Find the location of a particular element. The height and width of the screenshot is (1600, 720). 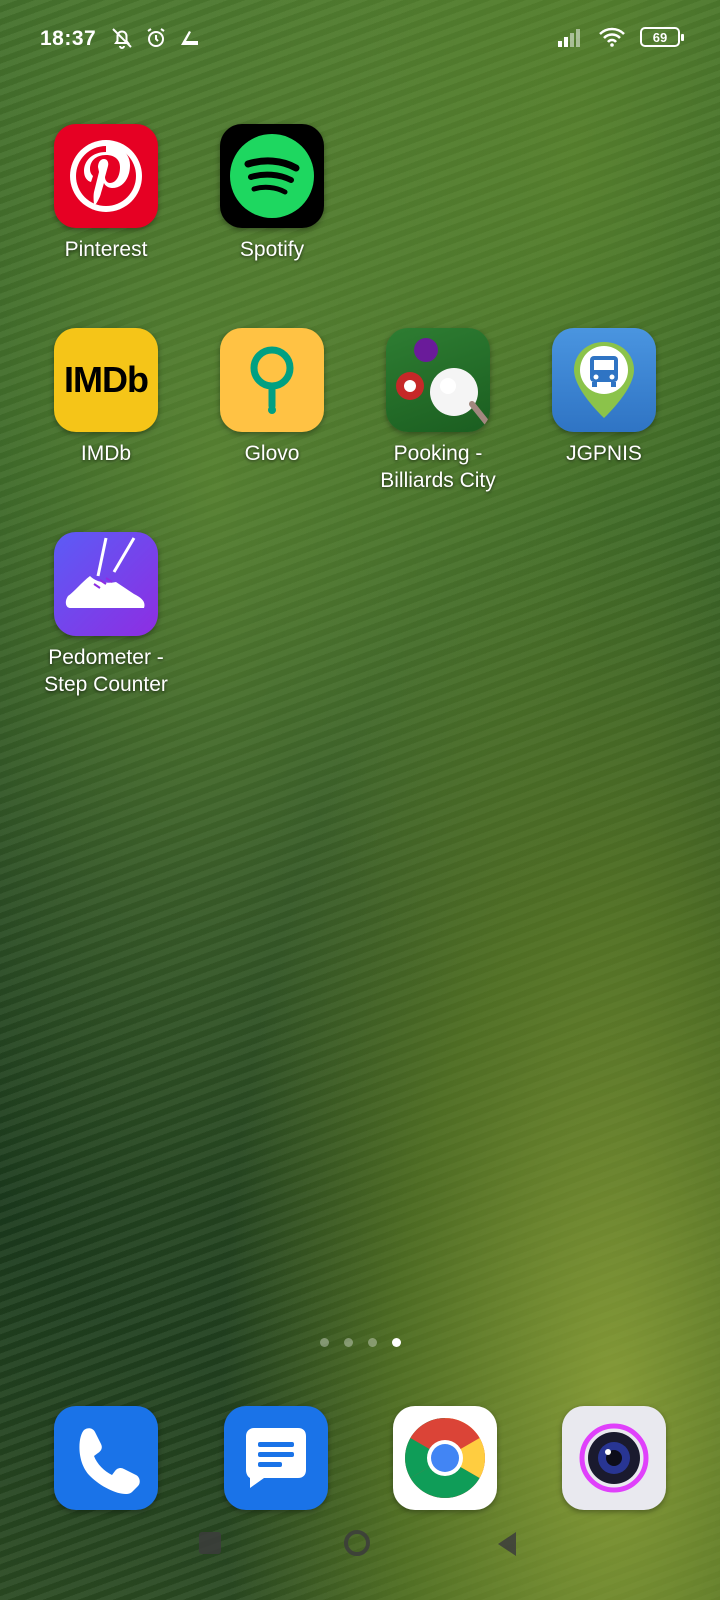

status-icons-left is located at coordinates (156, 38).